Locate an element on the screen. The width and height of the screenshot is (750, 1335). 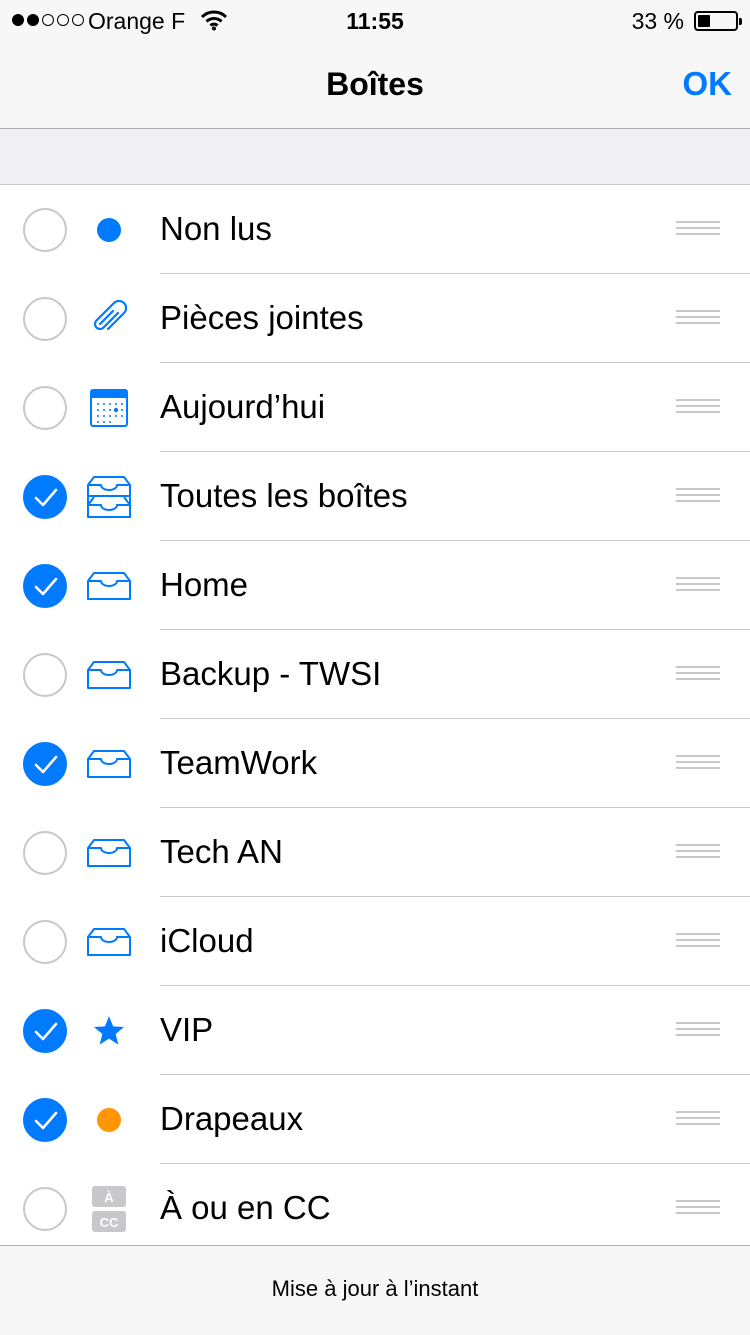
calendar-icon is located at coordinates (109, 408).